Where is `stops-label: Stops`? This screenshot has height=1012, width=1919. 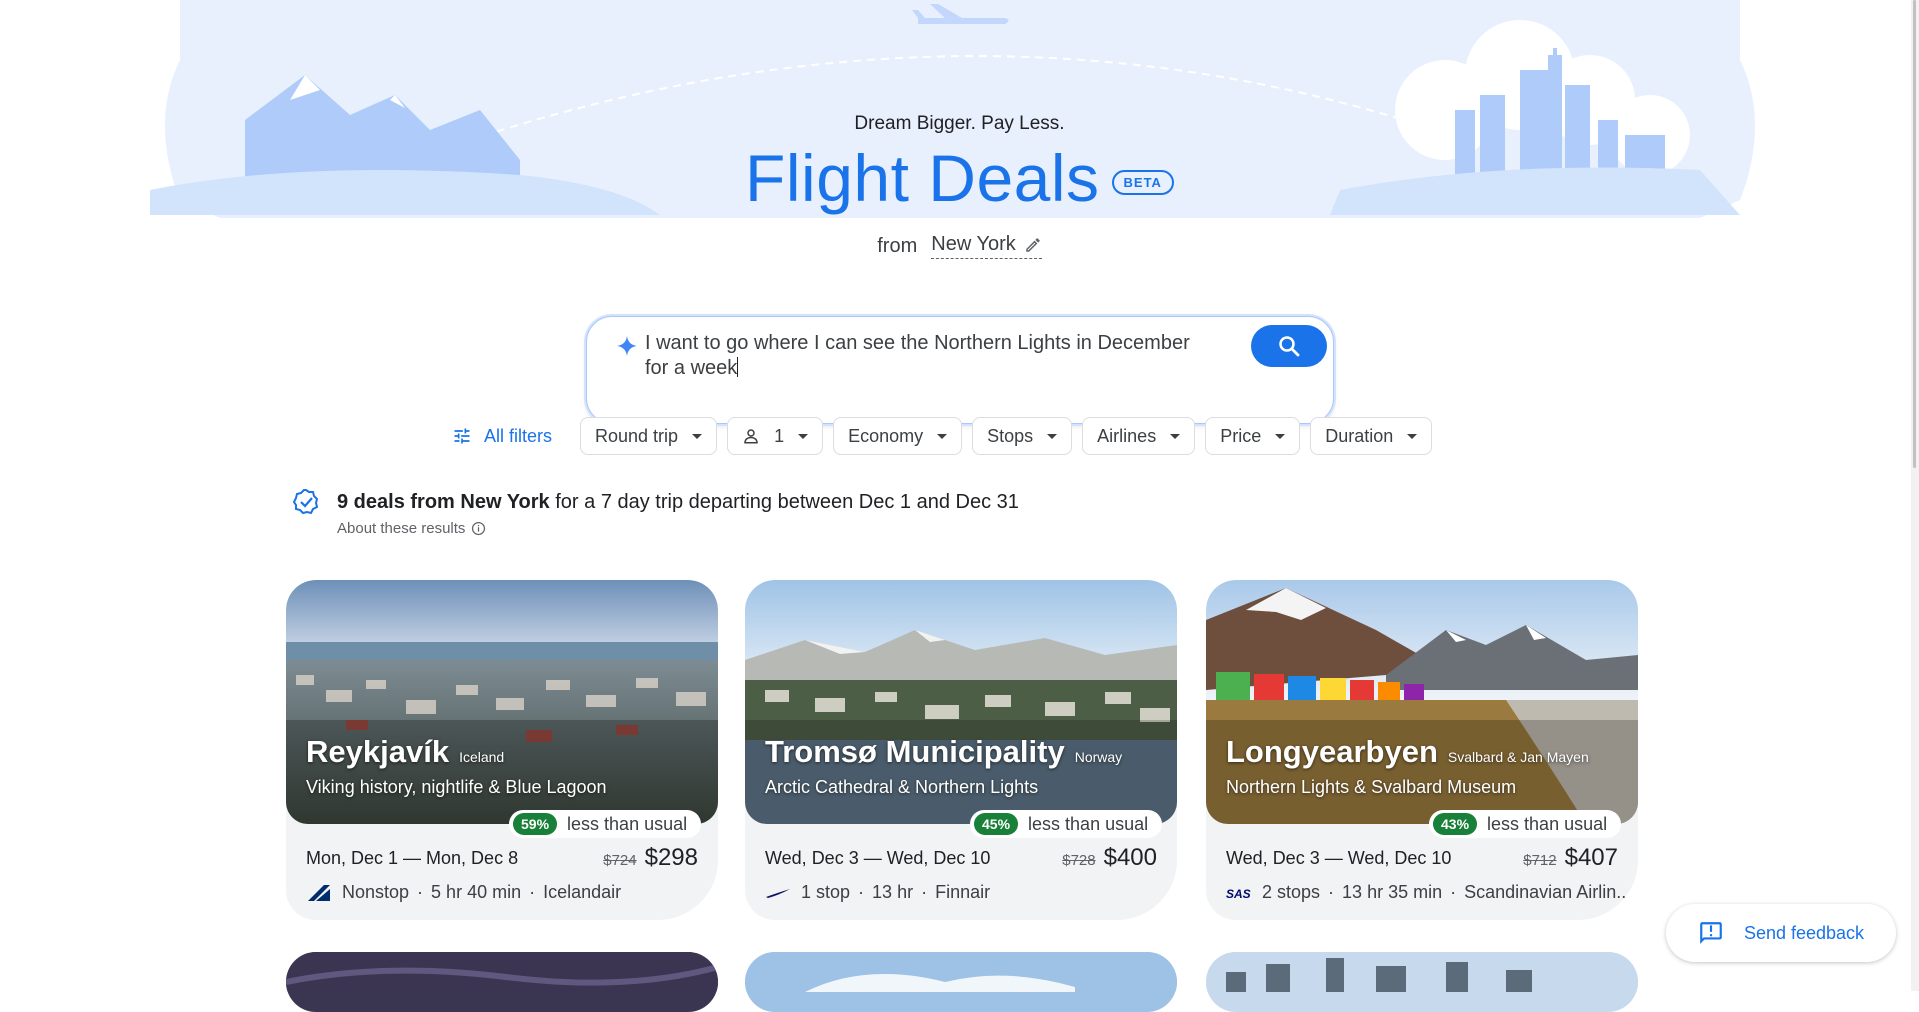 stops-label: Stops is located at coordinates (1010, 435).